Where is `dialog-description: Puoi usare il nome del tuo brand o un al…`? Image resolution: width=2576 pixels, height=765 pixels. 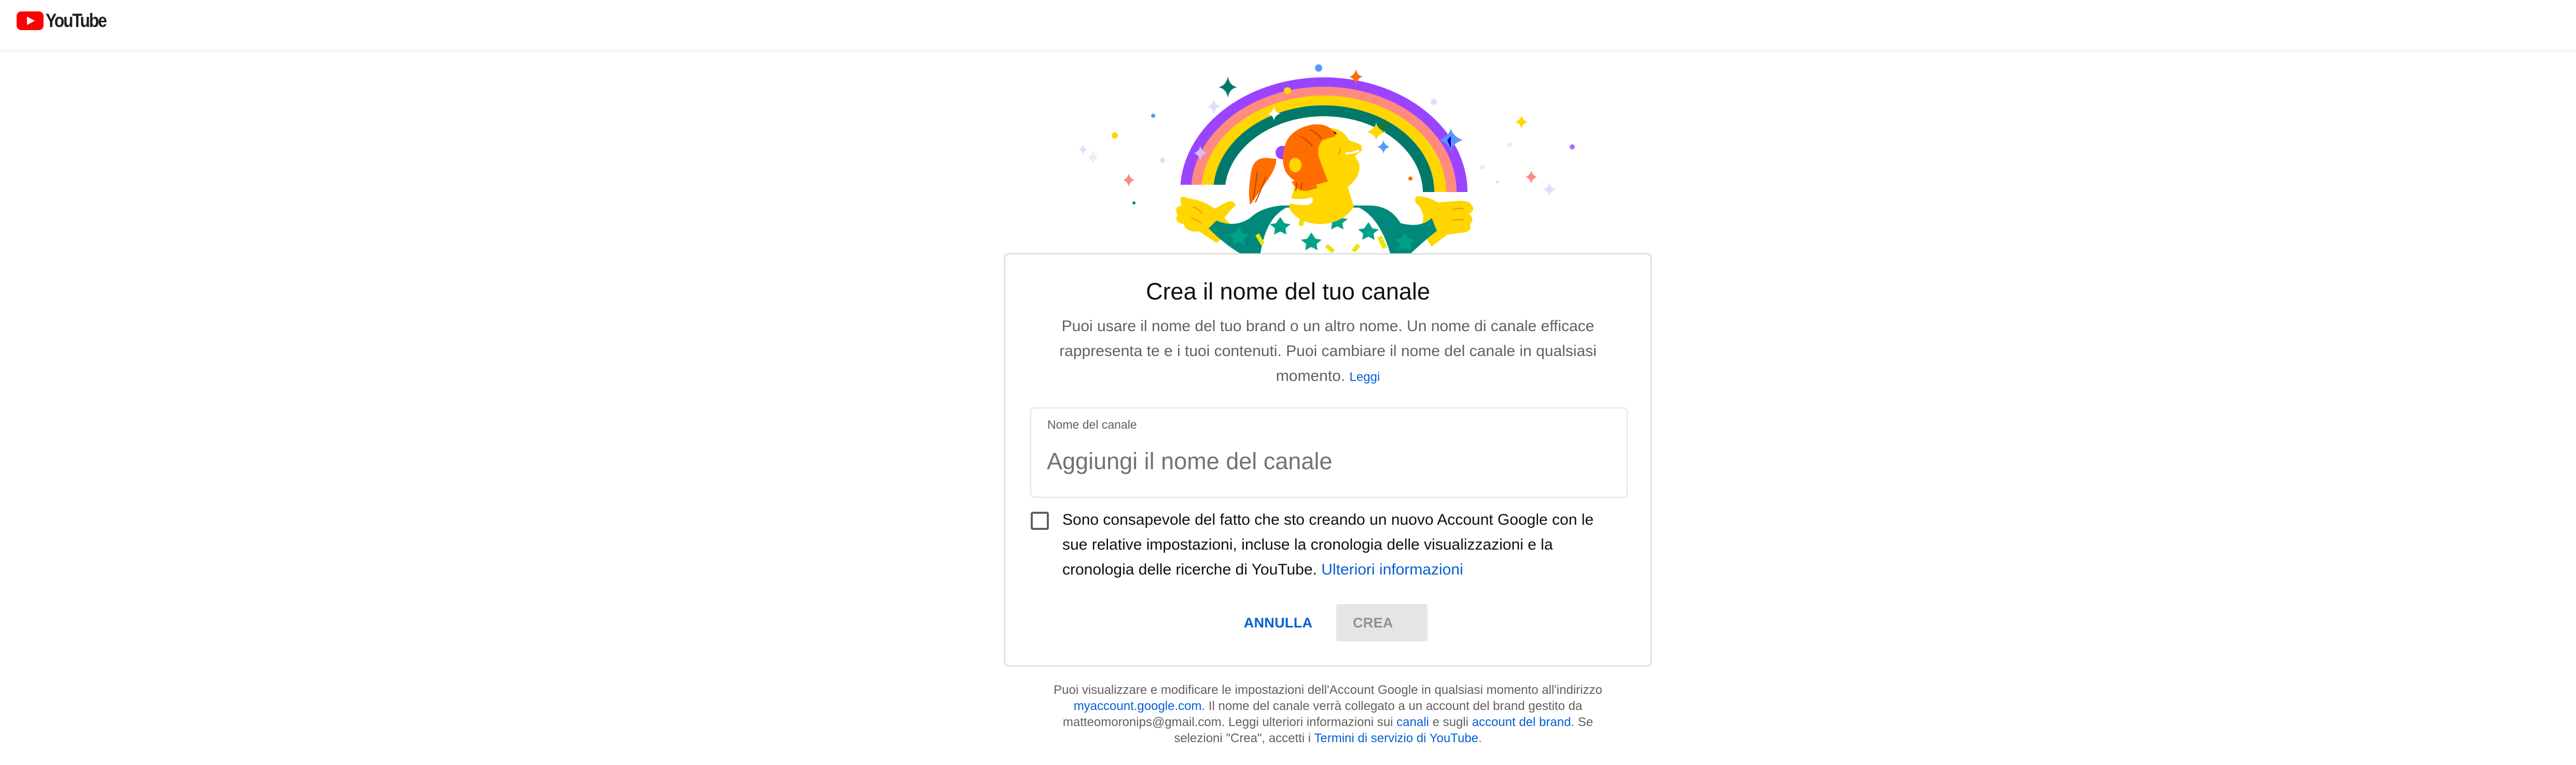
dialog-description: Puoi usare il nome del tuo brand o un al… is located at coordinates (1328, 352).